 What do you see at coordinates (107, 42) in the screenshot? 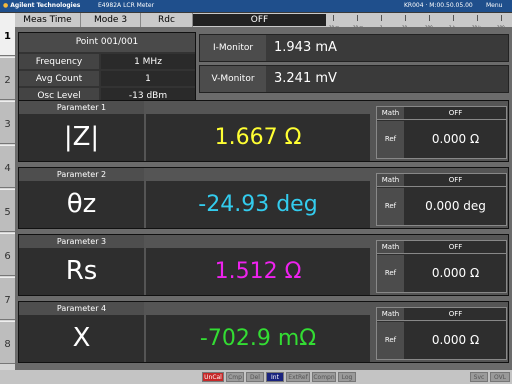
I see `point-title: Point 001/001` at bounding box center [107, 42].